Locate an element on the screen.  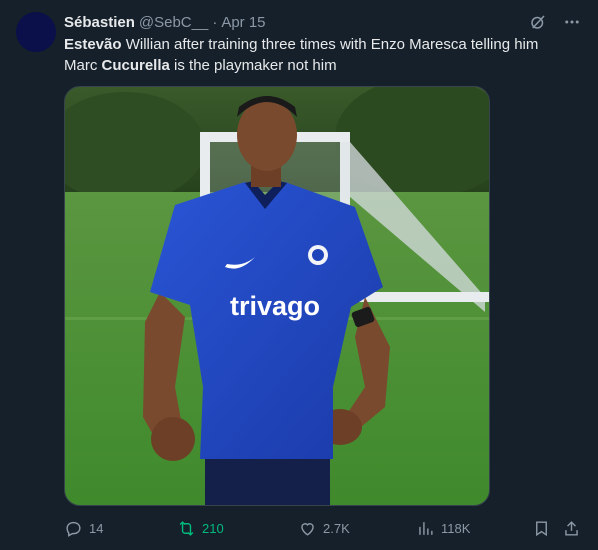
share-button is located at coordinates (571, 528).